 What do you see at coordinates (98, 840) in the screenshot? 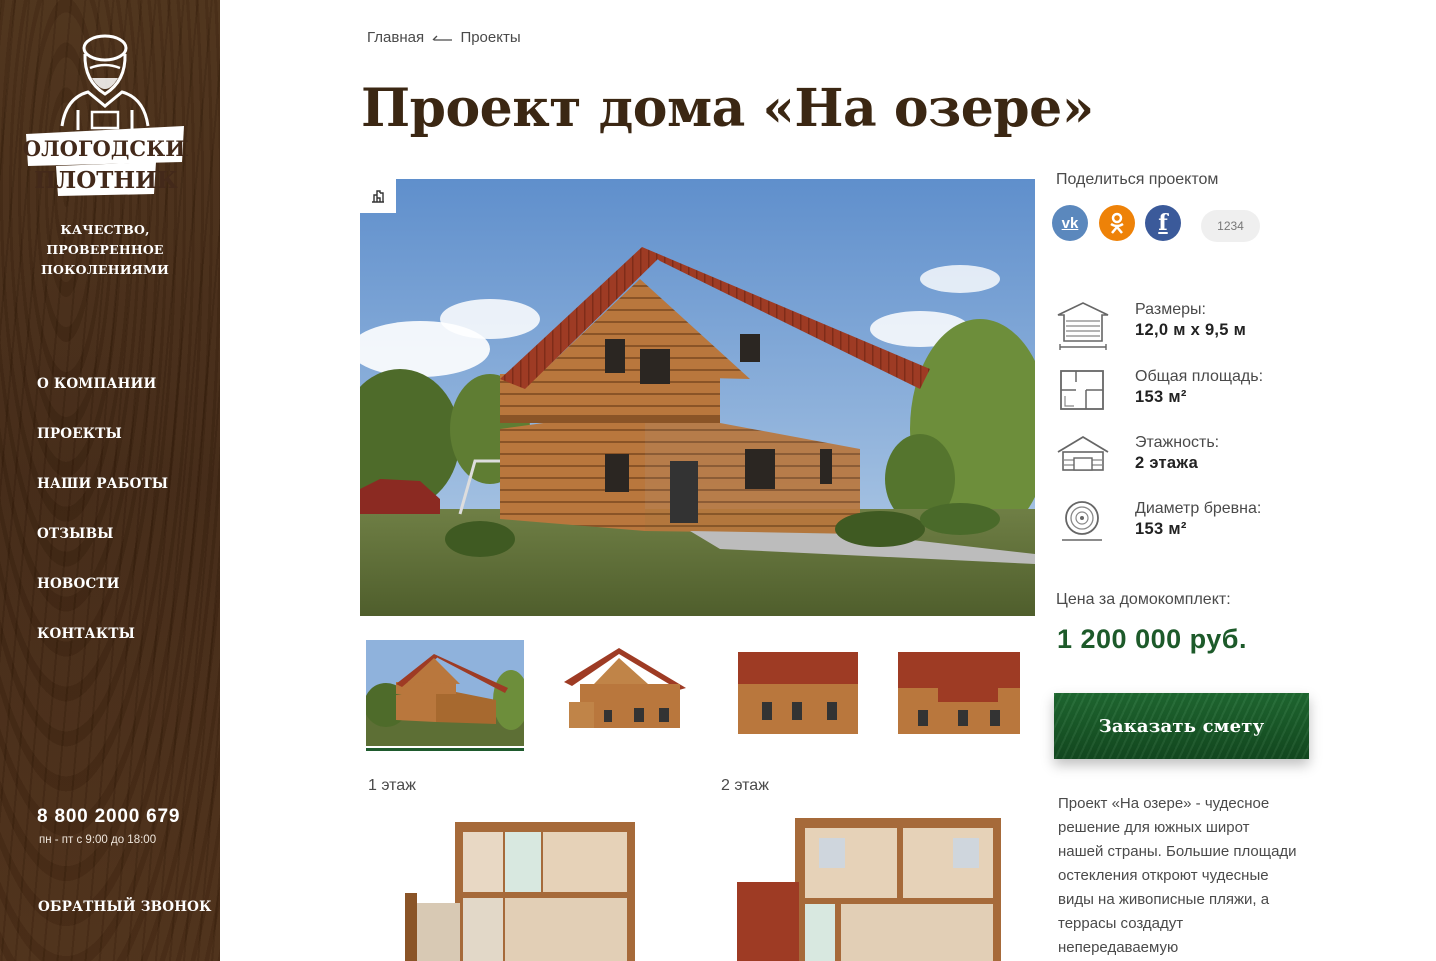
I see `working-hours: пн - пт с 9:00 до 18:00` at bounding box center [98, 840].